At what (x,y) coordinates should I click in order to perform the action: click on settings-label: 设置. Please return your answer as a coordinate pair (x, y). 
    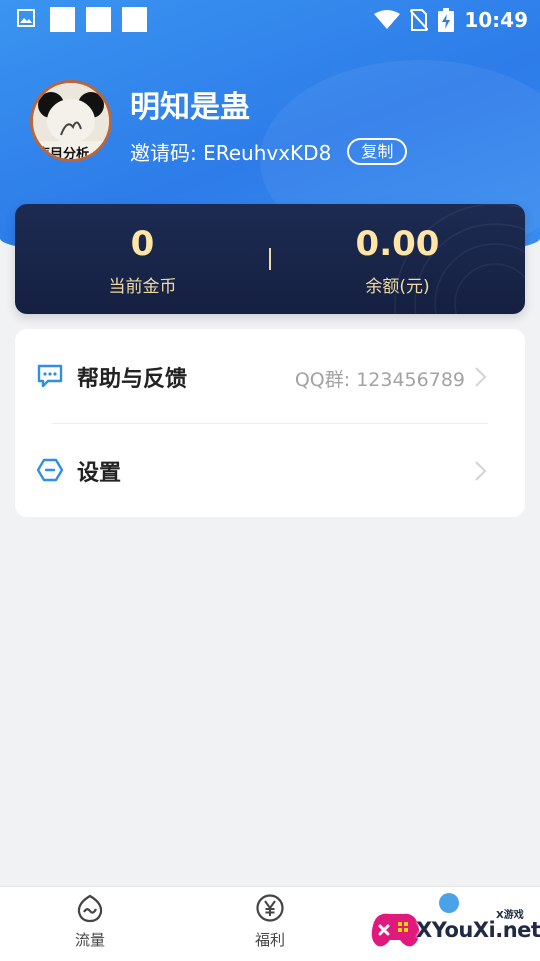
    Looking at the image, I should click on (99, 473).